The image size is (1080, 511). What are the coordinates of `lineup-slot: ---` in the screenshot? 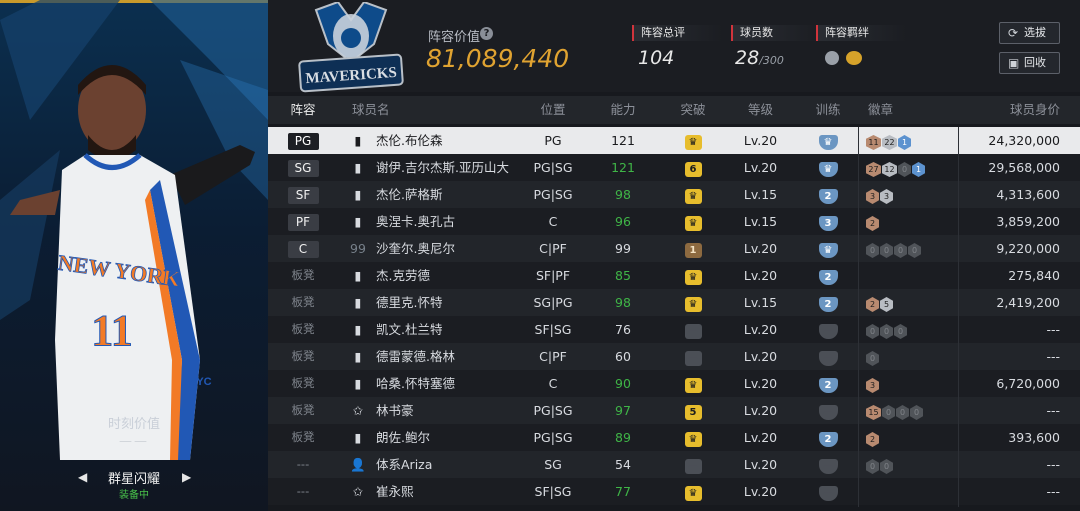 It's located at (303, 491).